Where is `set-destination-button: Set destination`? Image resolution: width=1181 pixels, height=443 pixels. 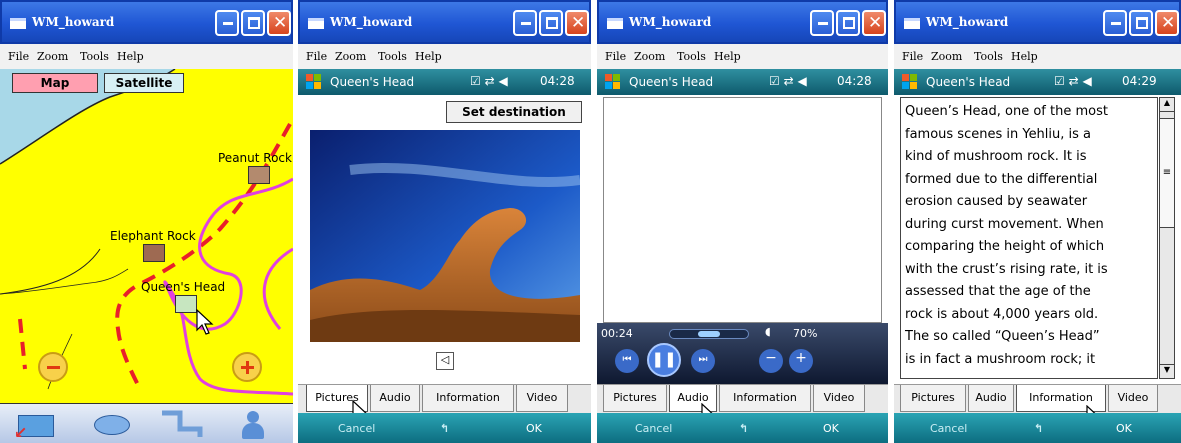
set-destination-button: Set destination is located at coordinates (514, 112).